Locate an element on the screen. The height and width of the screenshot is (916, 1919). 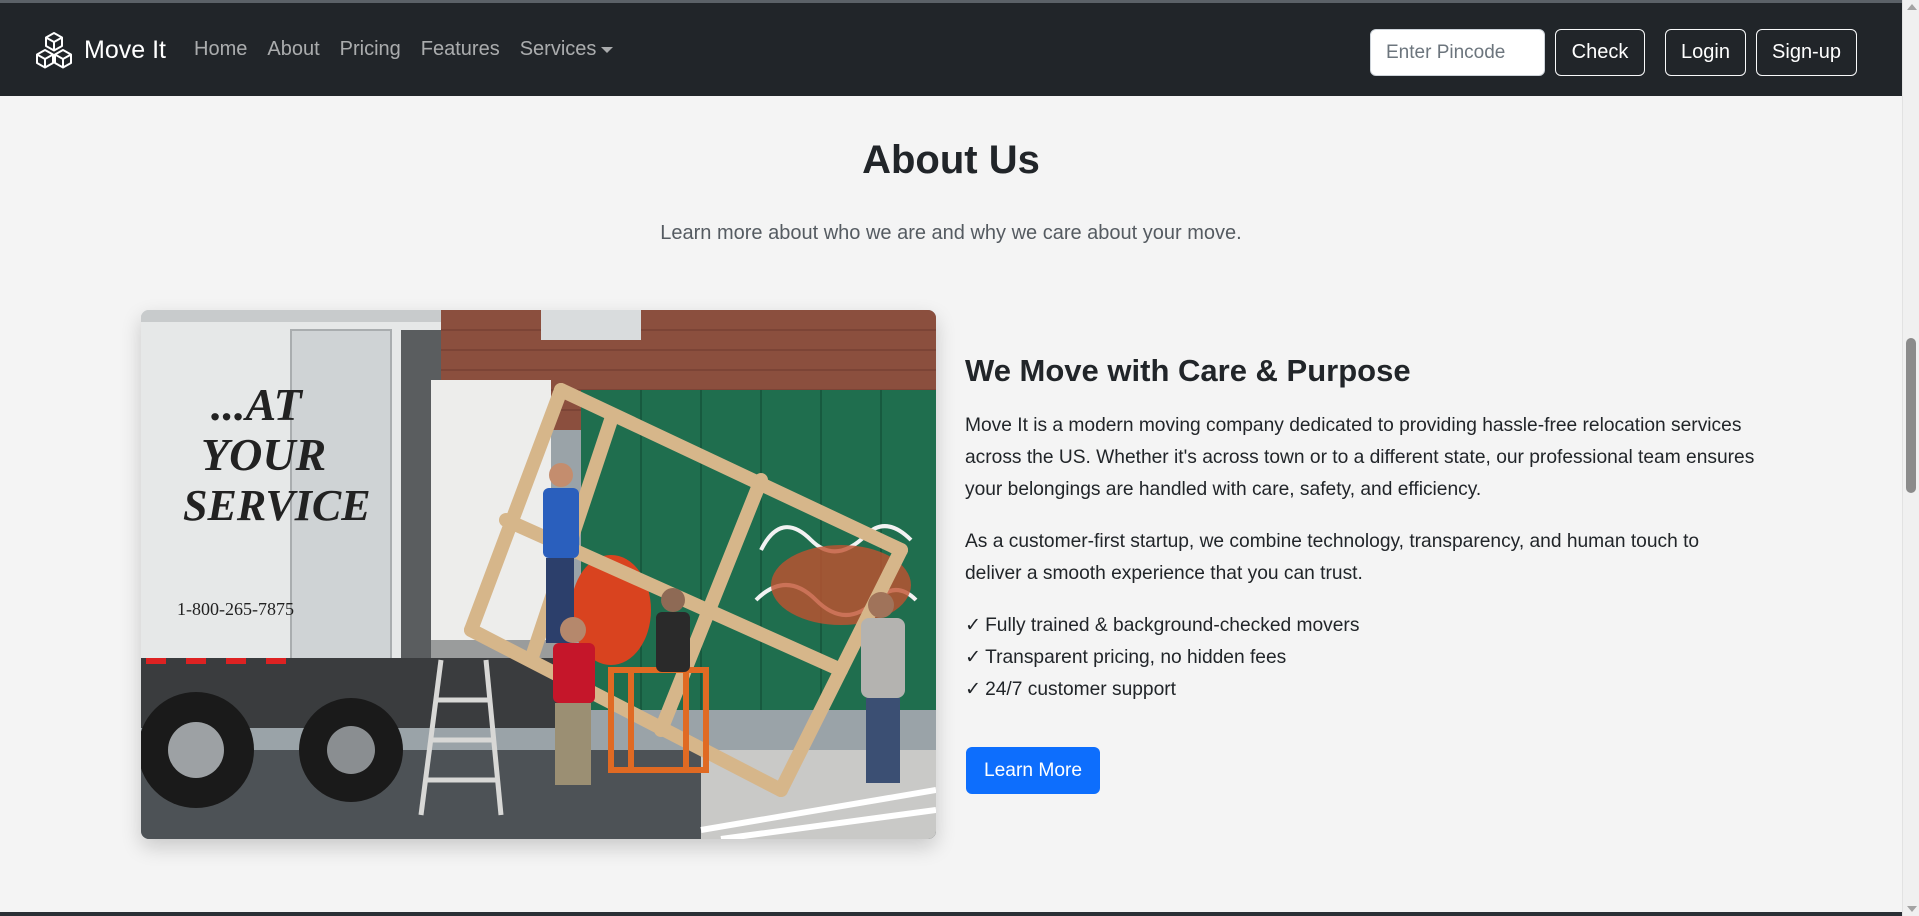
nav-link-features: Features is located at coordinates (460, 49).